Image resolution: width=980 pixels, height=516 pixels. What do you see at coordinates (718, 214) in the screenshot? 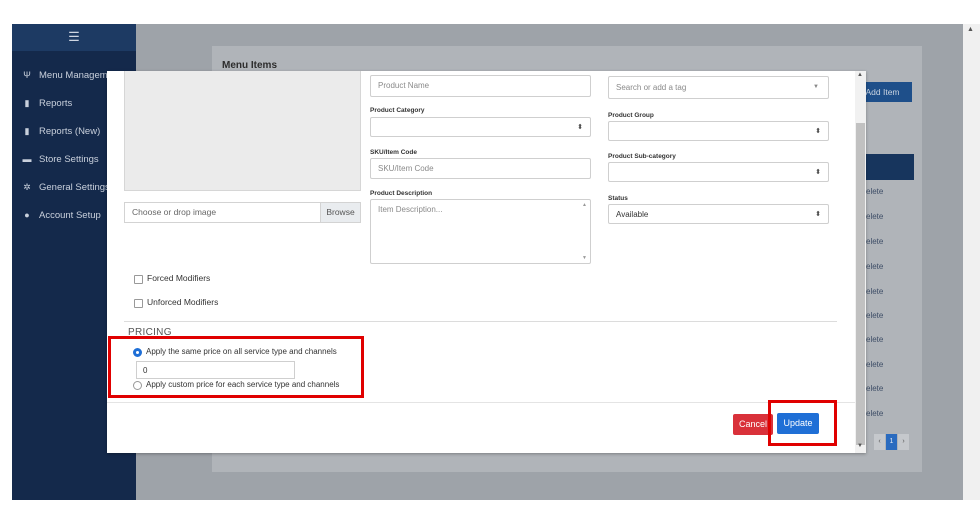
I see `status-select: Available ⬍` at bounding box center [718, 214].